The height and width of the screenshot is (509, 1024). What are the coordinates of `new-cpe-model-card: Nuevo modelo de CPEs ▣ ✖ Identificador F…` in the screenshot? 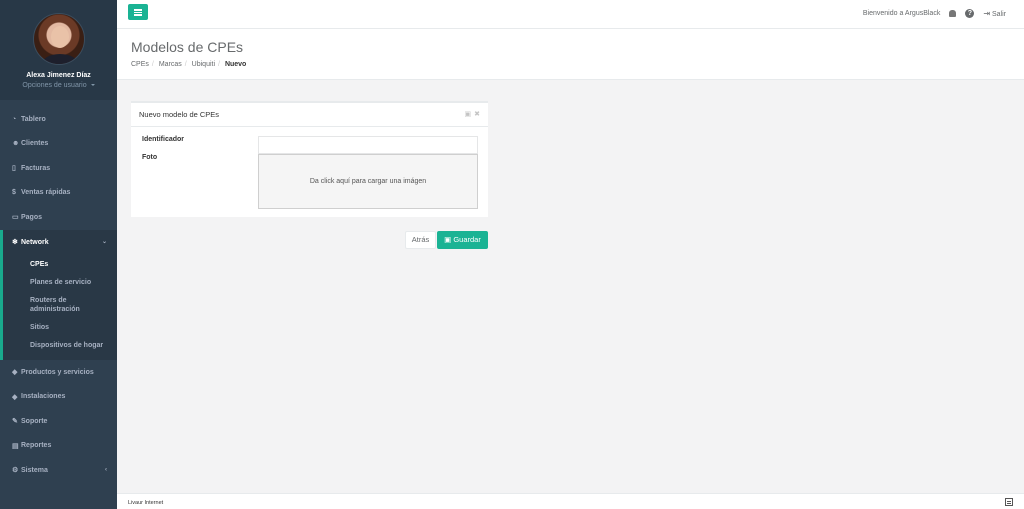 It's located at (309, 159).